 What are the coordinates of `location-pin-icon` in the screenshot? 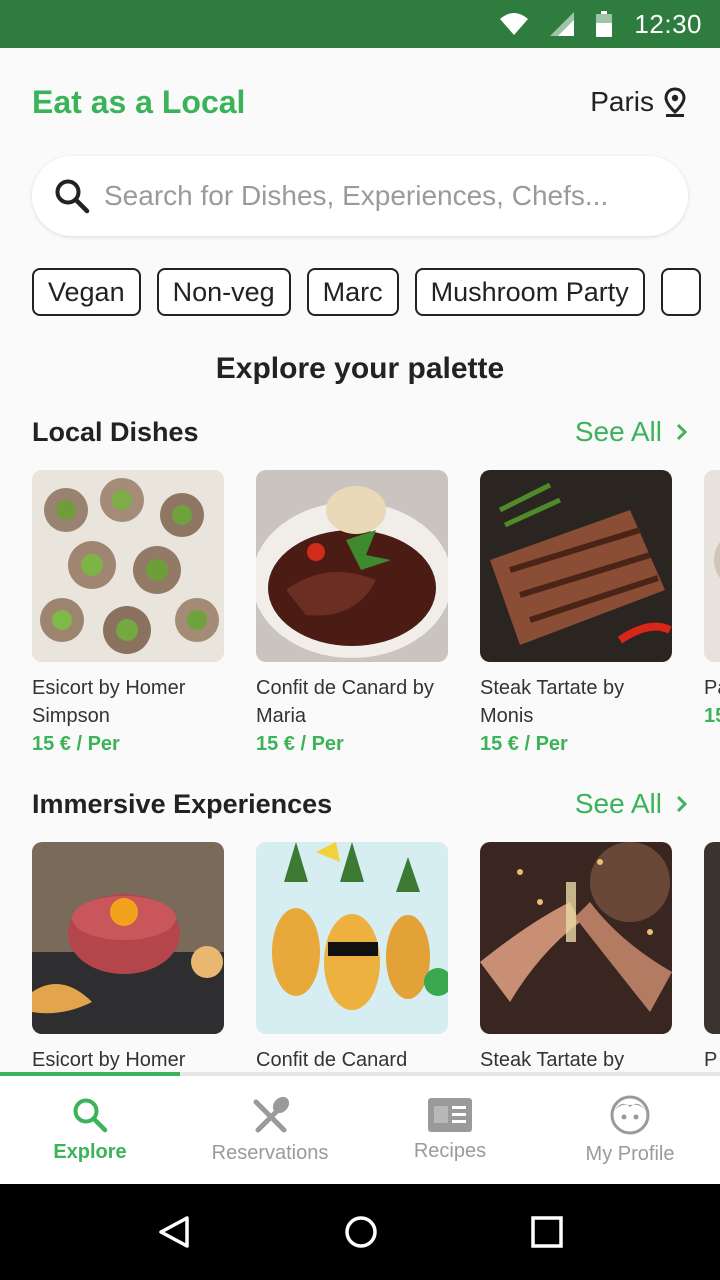 It's located at (675, 102).